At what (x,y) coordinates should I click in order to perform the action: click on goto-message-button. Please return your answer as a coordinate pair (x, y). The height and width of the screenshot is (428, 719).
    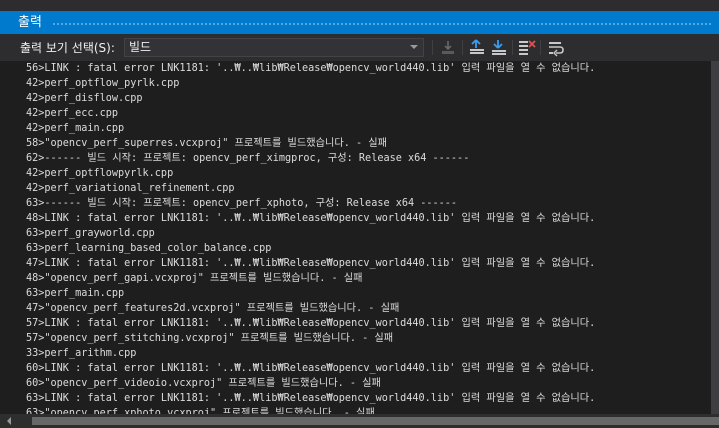
    Looking at the image, I should click on (448, 47).